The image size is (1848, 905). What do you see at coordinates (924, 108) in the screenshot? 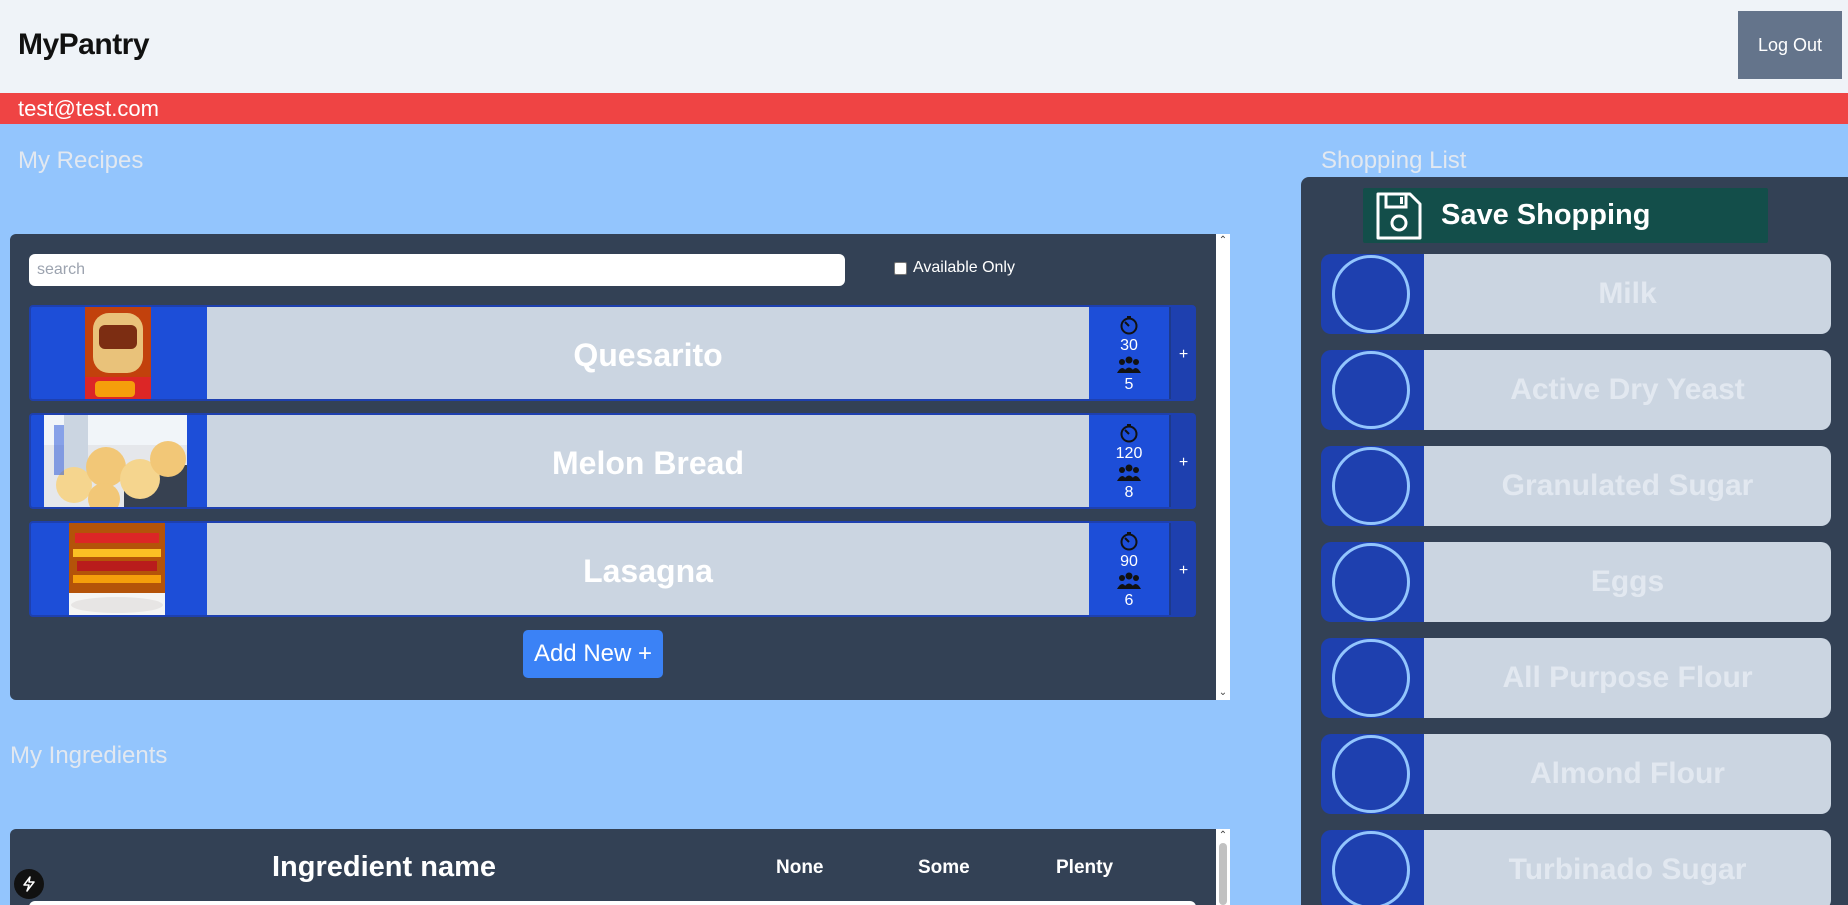
I see `user-bar: test@test.com` at bounding box center [924, 108].